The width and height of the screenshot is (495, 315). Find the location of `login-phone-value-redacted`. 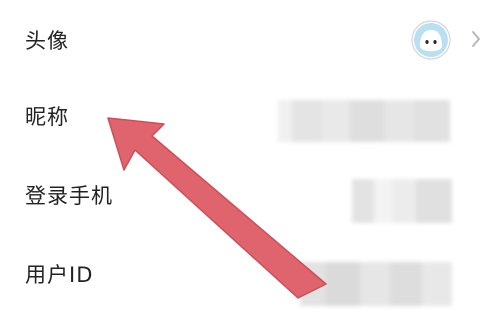

login-phone-value-redacted is located at coordinates (402, 201).